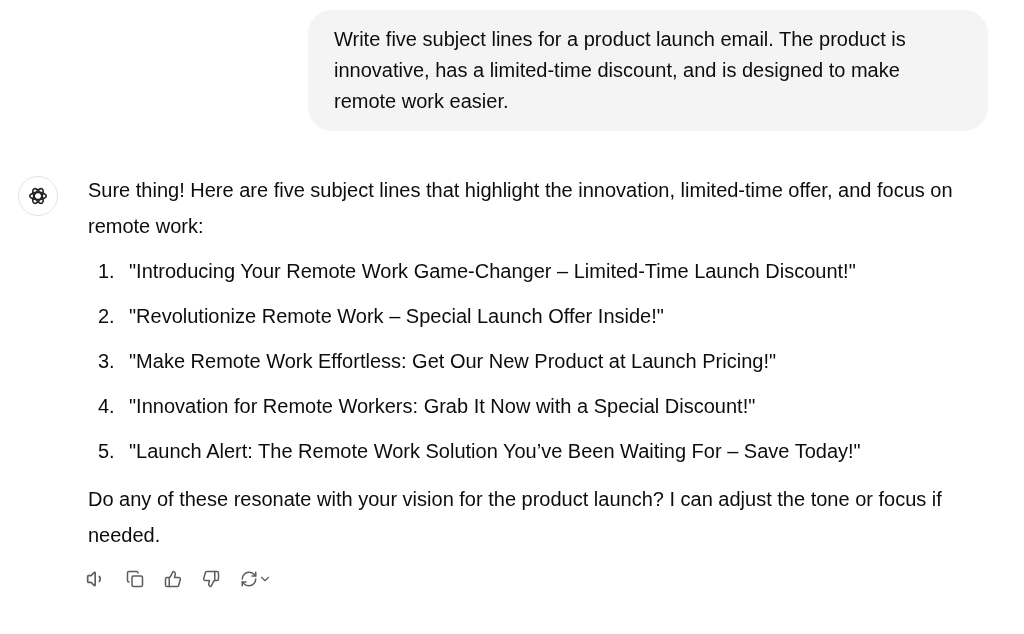 This screenshot has height=634, width=1024. I want to click on list-number: 2., so click(107, 316).